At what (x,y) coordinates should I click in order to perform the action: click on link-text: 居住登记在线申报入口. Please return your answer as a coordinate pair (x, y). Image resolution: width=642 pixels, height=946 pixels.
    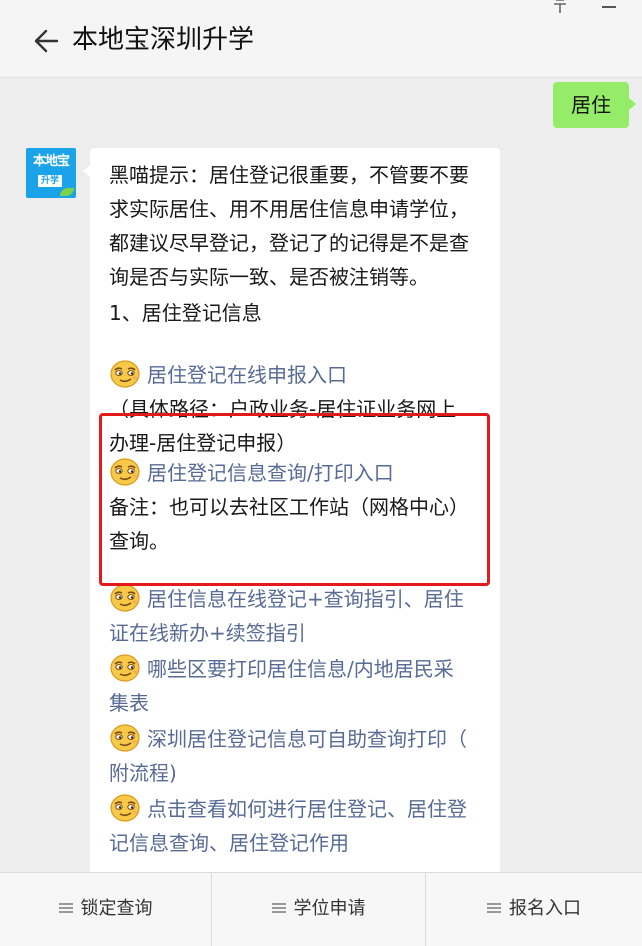
    Looking at the image, I should click on (247, 375).